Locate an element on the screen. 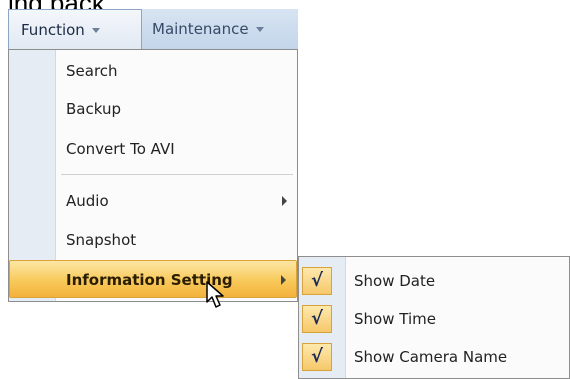 The width and height of the screenshot is (570, 379). submenu-item-label: Show Time is located at coordinates (395, 319).